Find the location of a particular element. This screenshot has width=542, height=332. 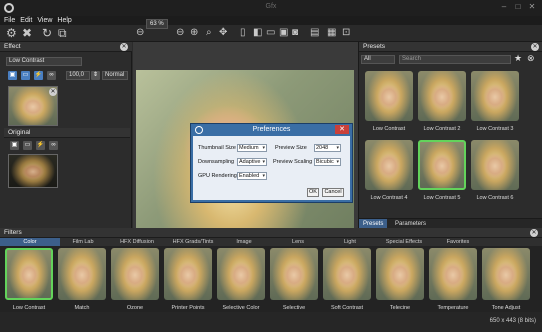

maximize-button: □ is located at coordinates (518, 7).